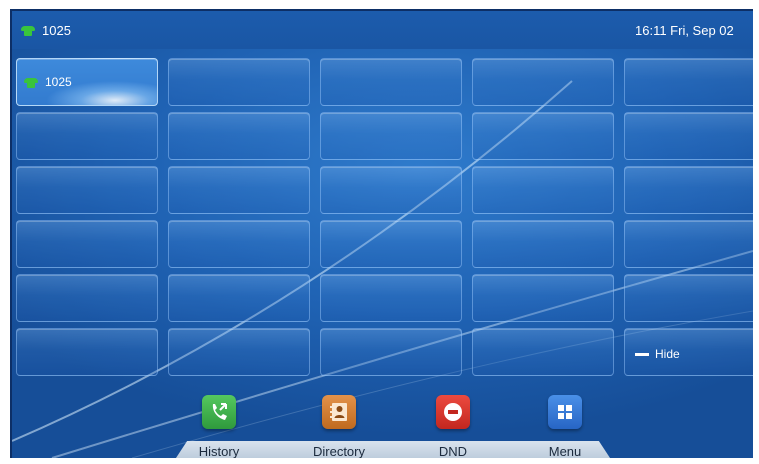  I want to click on history-label: History, so click(219, 451).